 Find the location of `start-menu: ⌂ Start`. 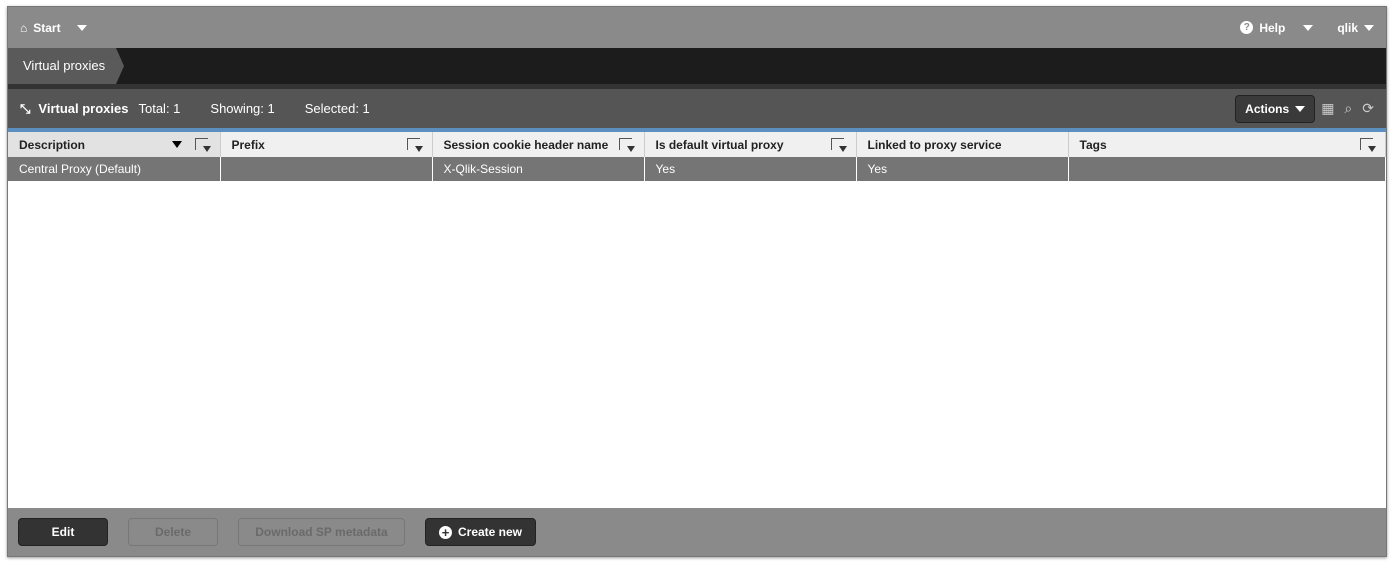

start-menu: ⌂ Start is located at coordinates (53, 28).